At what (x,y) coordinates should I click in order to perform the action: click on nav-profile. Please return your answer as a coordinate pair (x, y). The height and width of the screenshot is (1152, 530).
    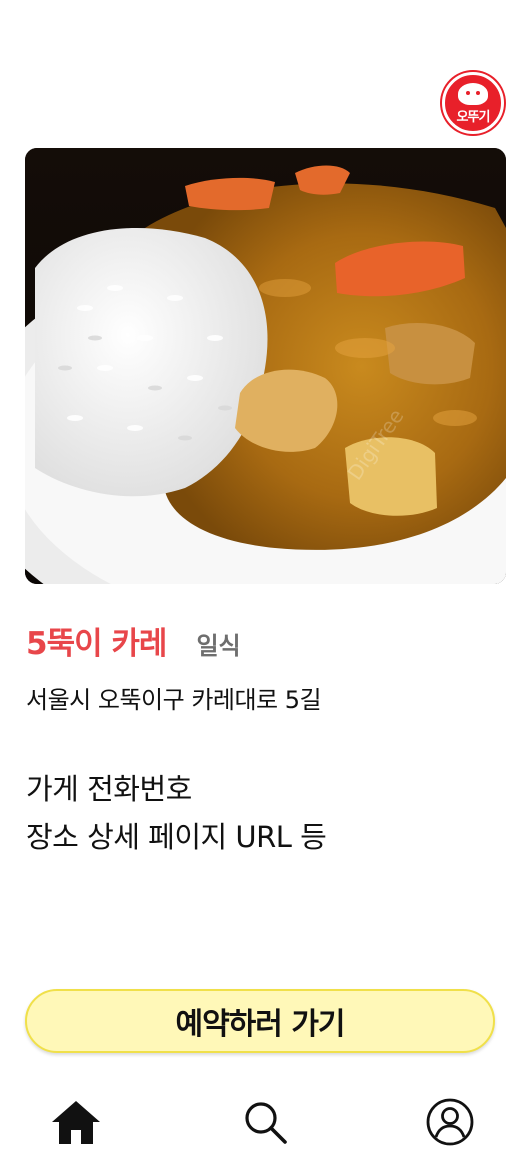
    Looking at the image, I should click on (450, 1122).